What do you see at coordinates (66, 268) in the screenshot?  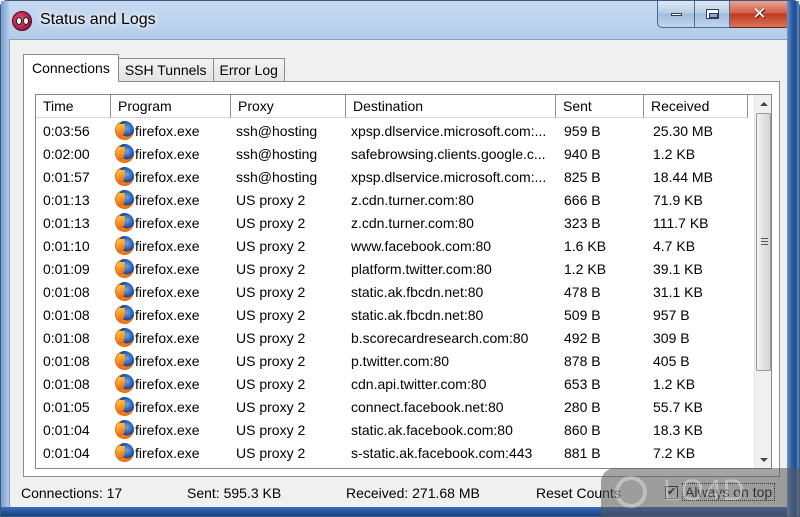 I see `cell-time: 0:01:09` at bounding box center [66, 268].